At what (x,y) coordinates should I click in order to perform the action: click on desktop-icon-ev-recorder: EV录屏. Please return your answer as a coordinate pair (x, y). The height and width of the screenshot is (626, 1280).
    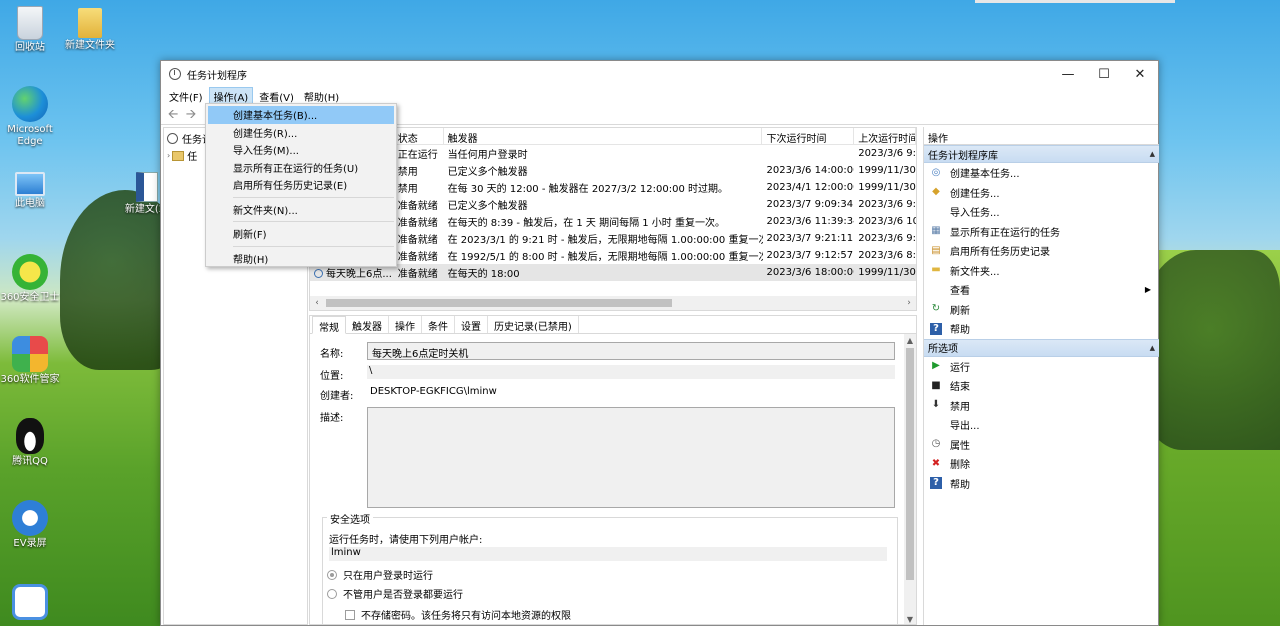
    Looking at the image, I should click on (31, 525).